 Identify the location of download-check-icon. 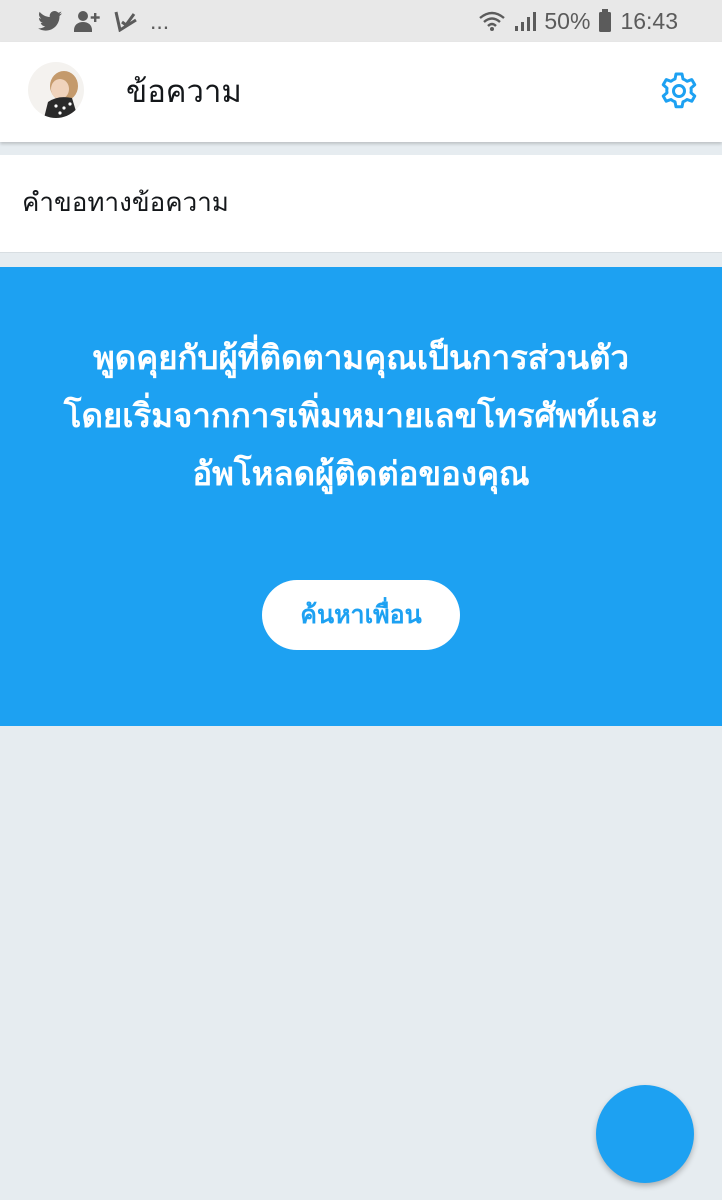
(126, 21).